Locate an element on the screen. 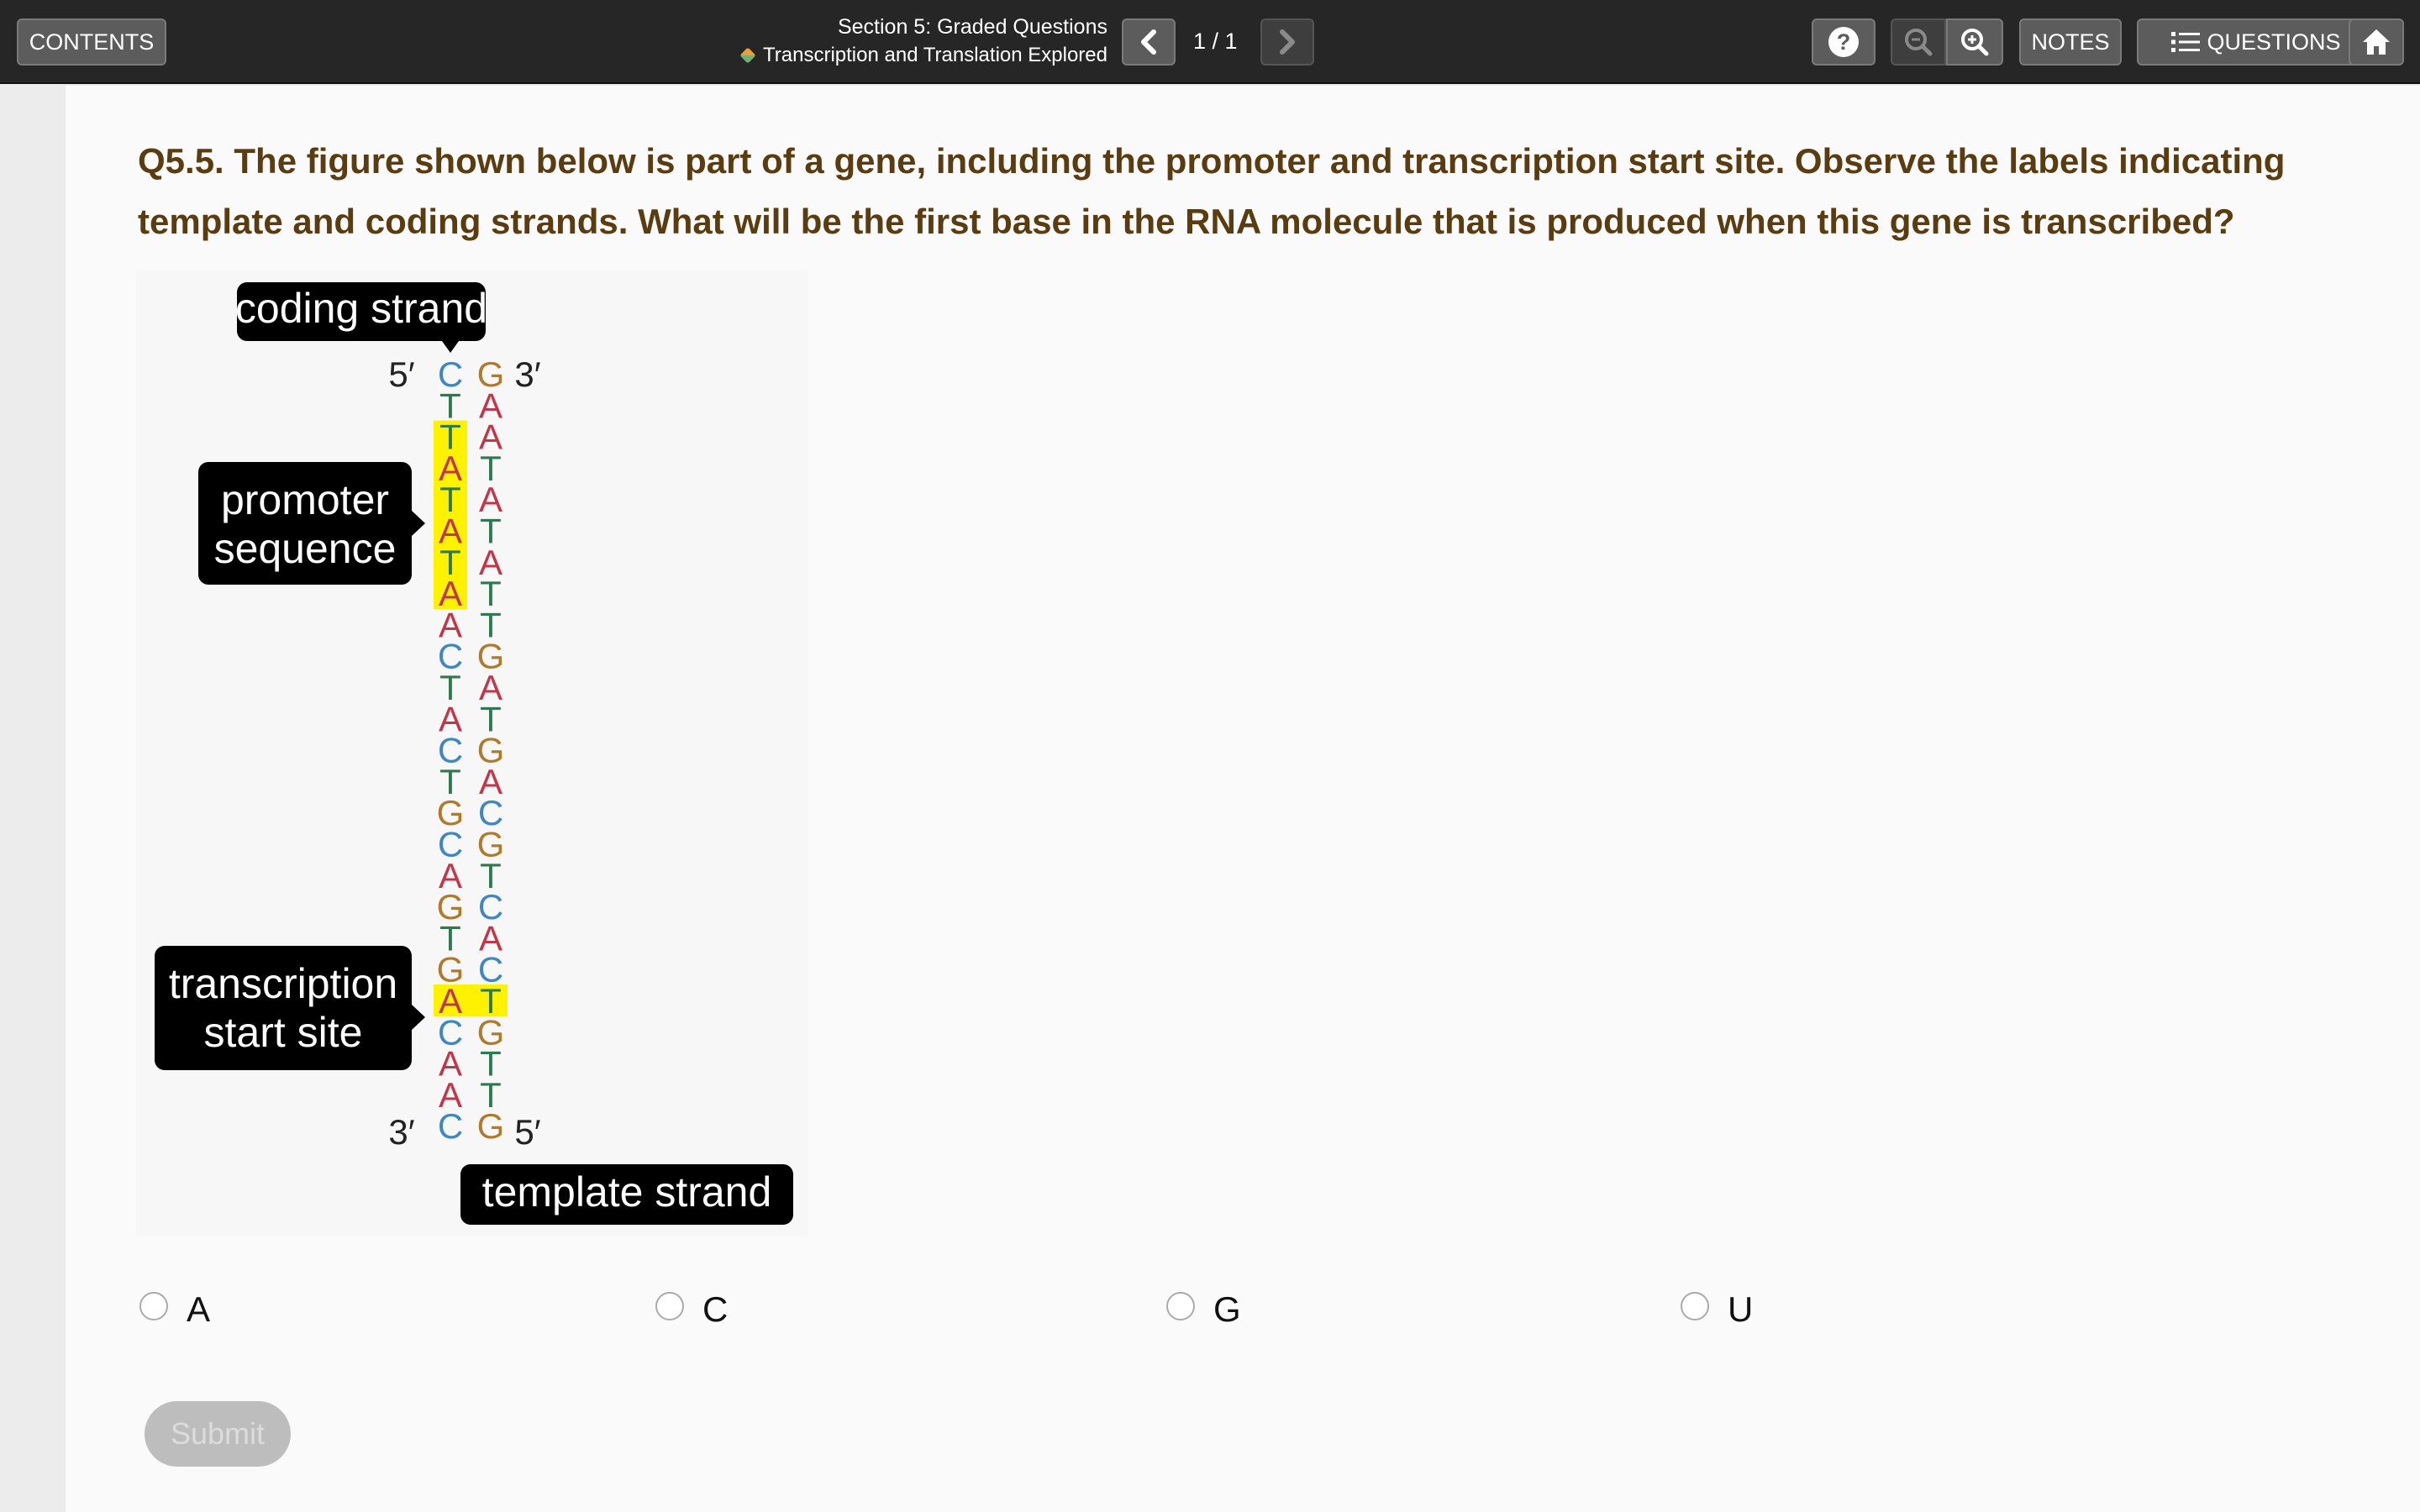 This screenshot has width=2420, height=1512. question-mark-icon: ? is located at coordinates (1844, 42).